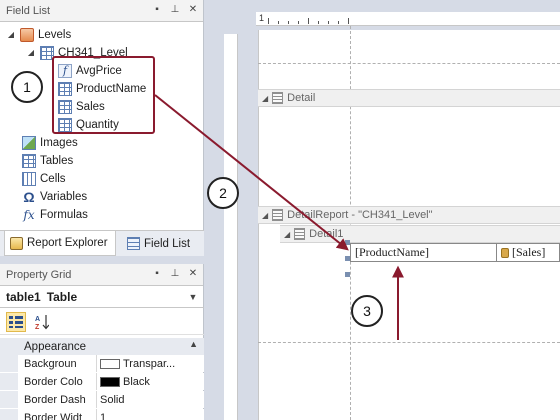 Image resolution: width=560 pixels, height=420 pixels. I want to click on tab-label: Field List, so click(167, 243).